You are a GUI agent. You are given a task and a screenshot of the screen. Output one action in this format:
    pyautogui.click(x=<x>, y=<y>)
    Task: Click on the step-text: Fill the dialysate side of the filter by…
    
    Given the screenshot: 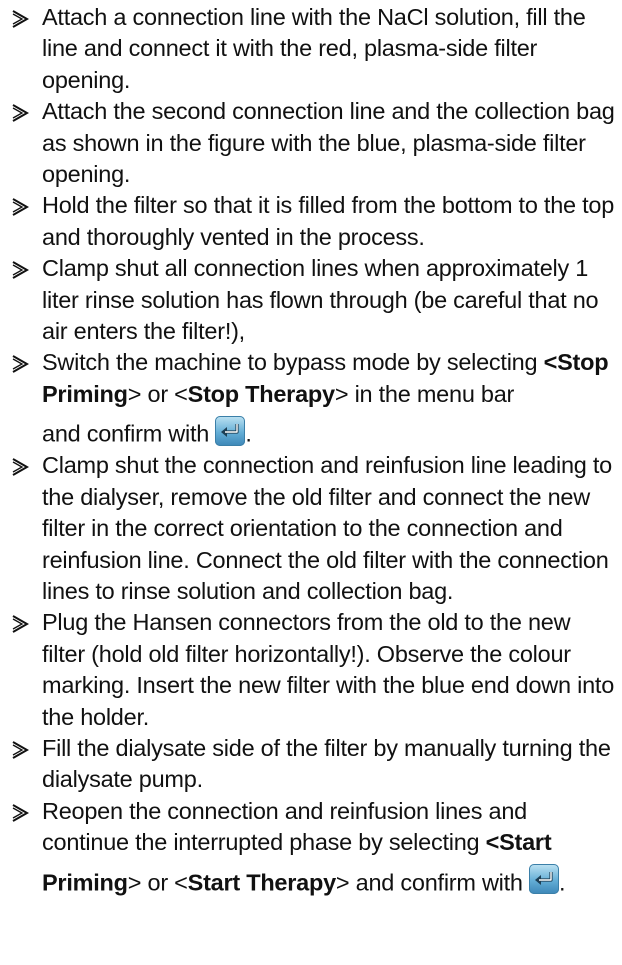 What is the action you would take?
    pyautogui.click(x=326, y=763)
    